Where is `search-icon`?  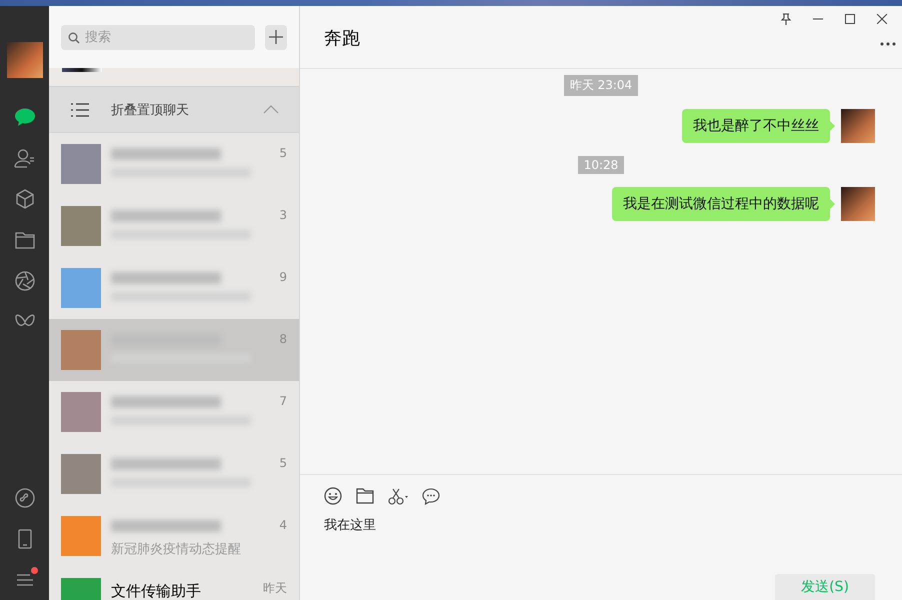 search-icon is located at coordinates (74, 38).